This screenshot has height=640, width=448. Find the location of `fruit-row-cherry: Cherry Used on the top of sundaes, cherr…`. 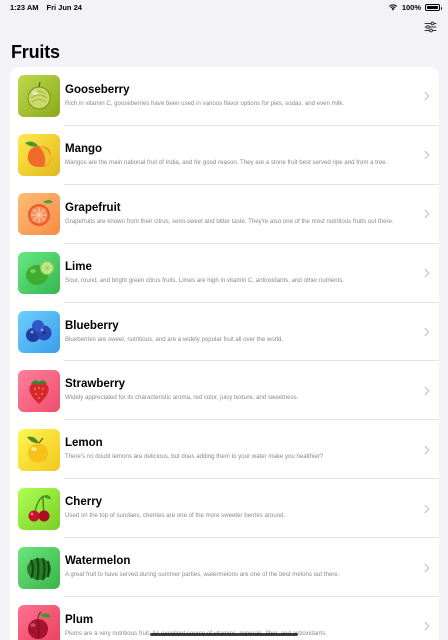

fruit-row-cherry: Cherry Used on the top of sundaes, cherr… is located at coordinates (224, 509).